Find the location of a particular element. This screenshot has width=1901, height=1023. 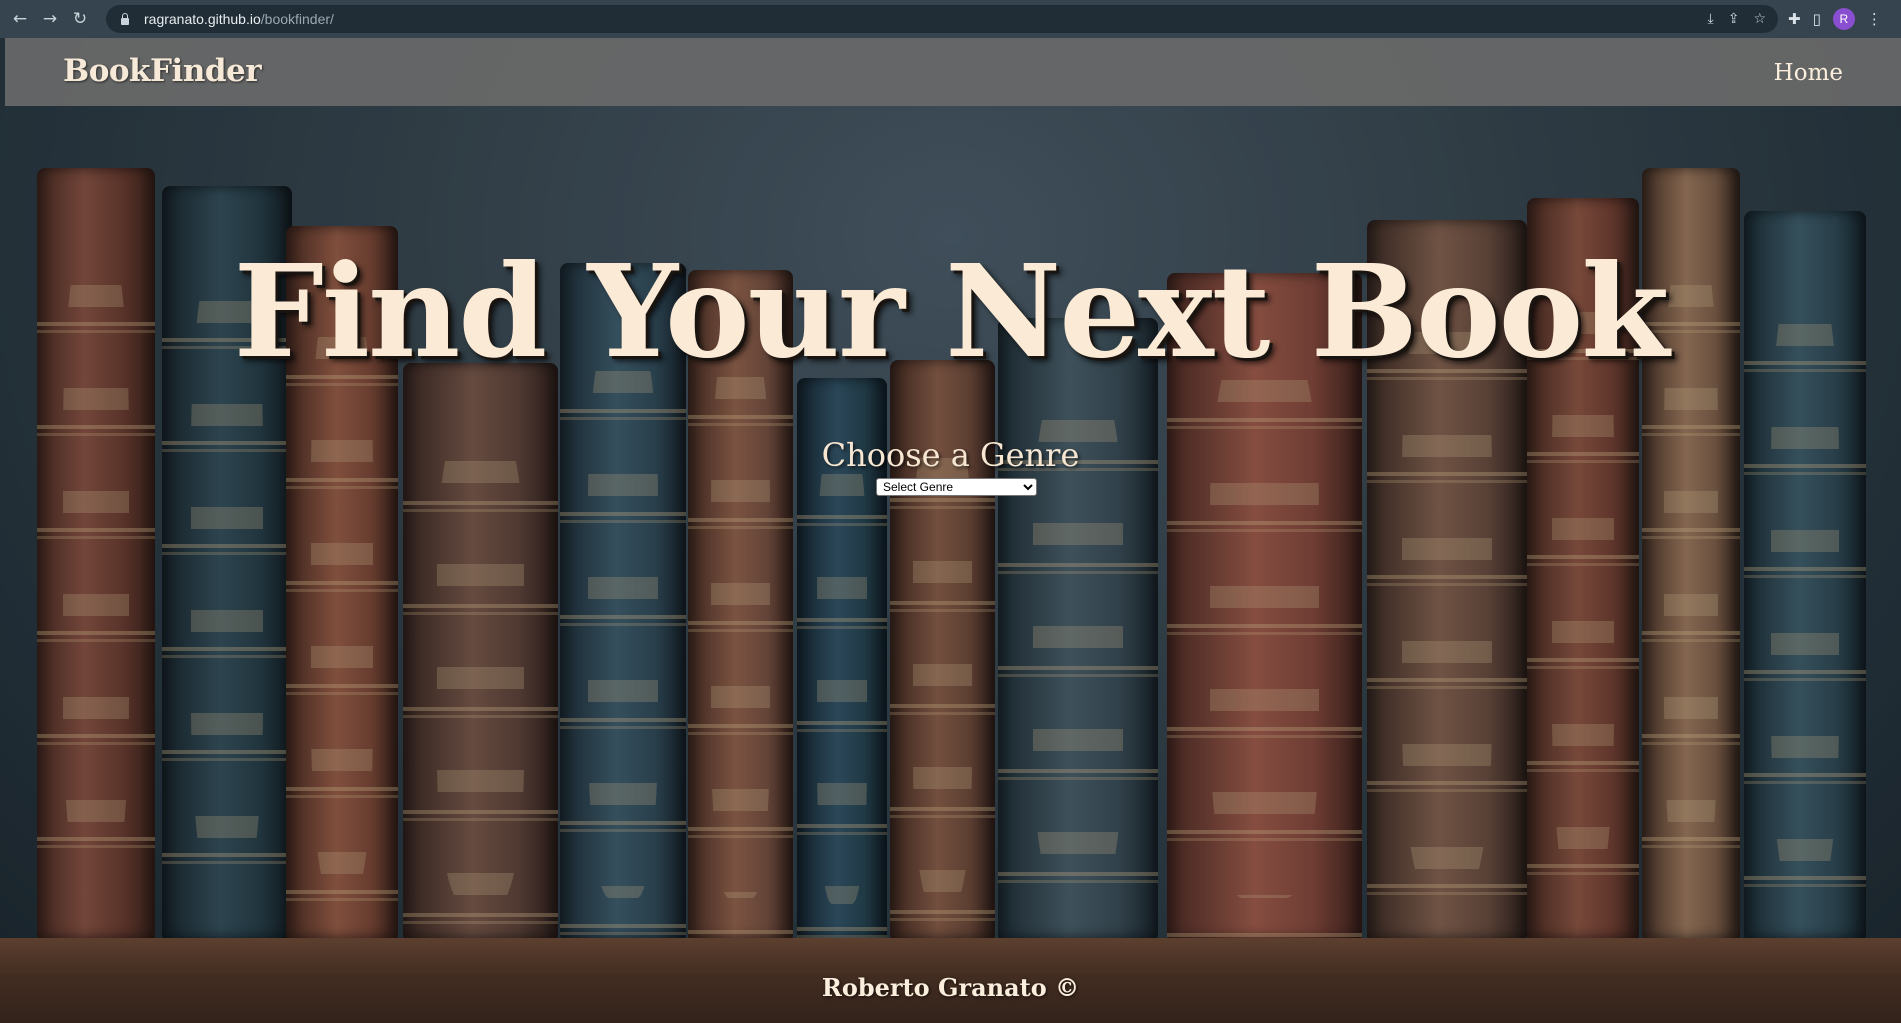

star-icon: ☆ is located at coordinates (1759, 19).